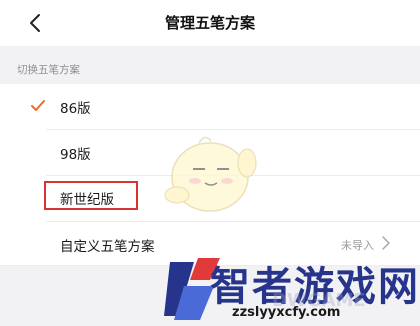 The height and width of the screenshot is (326, 420). Describe the element at coordinates (91, 195) in the screenshot. I see `highlight-box` at that location.